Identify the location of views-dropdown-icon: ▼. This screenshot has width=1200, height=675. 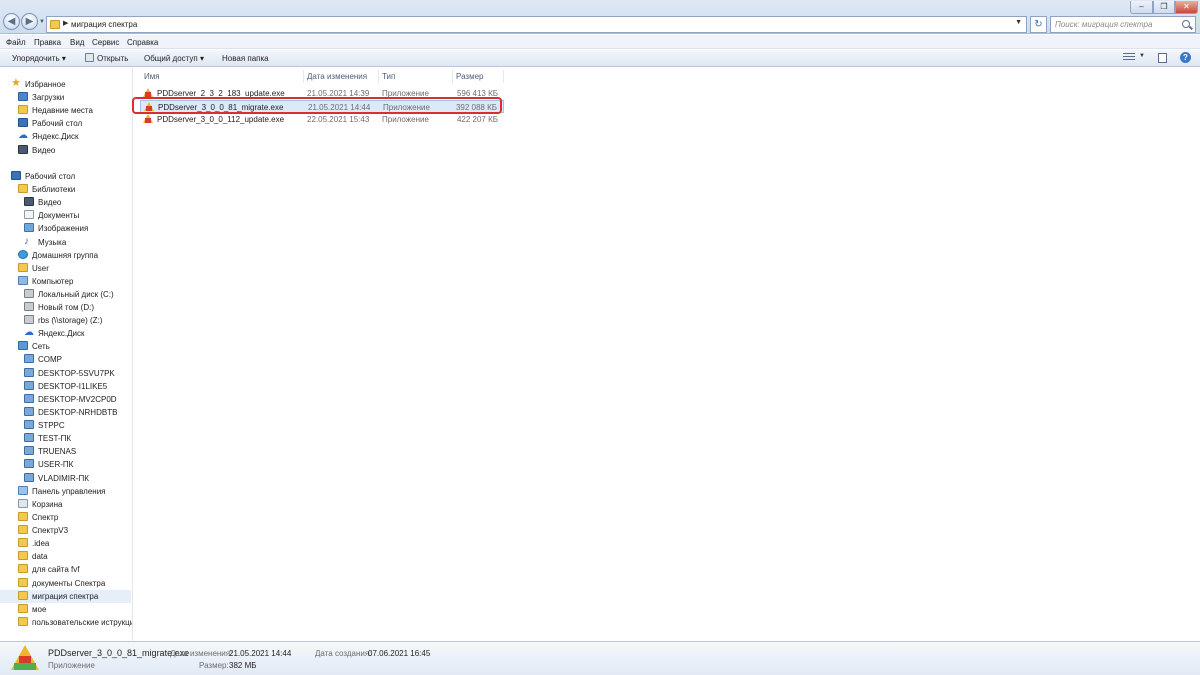
(1142, 56).